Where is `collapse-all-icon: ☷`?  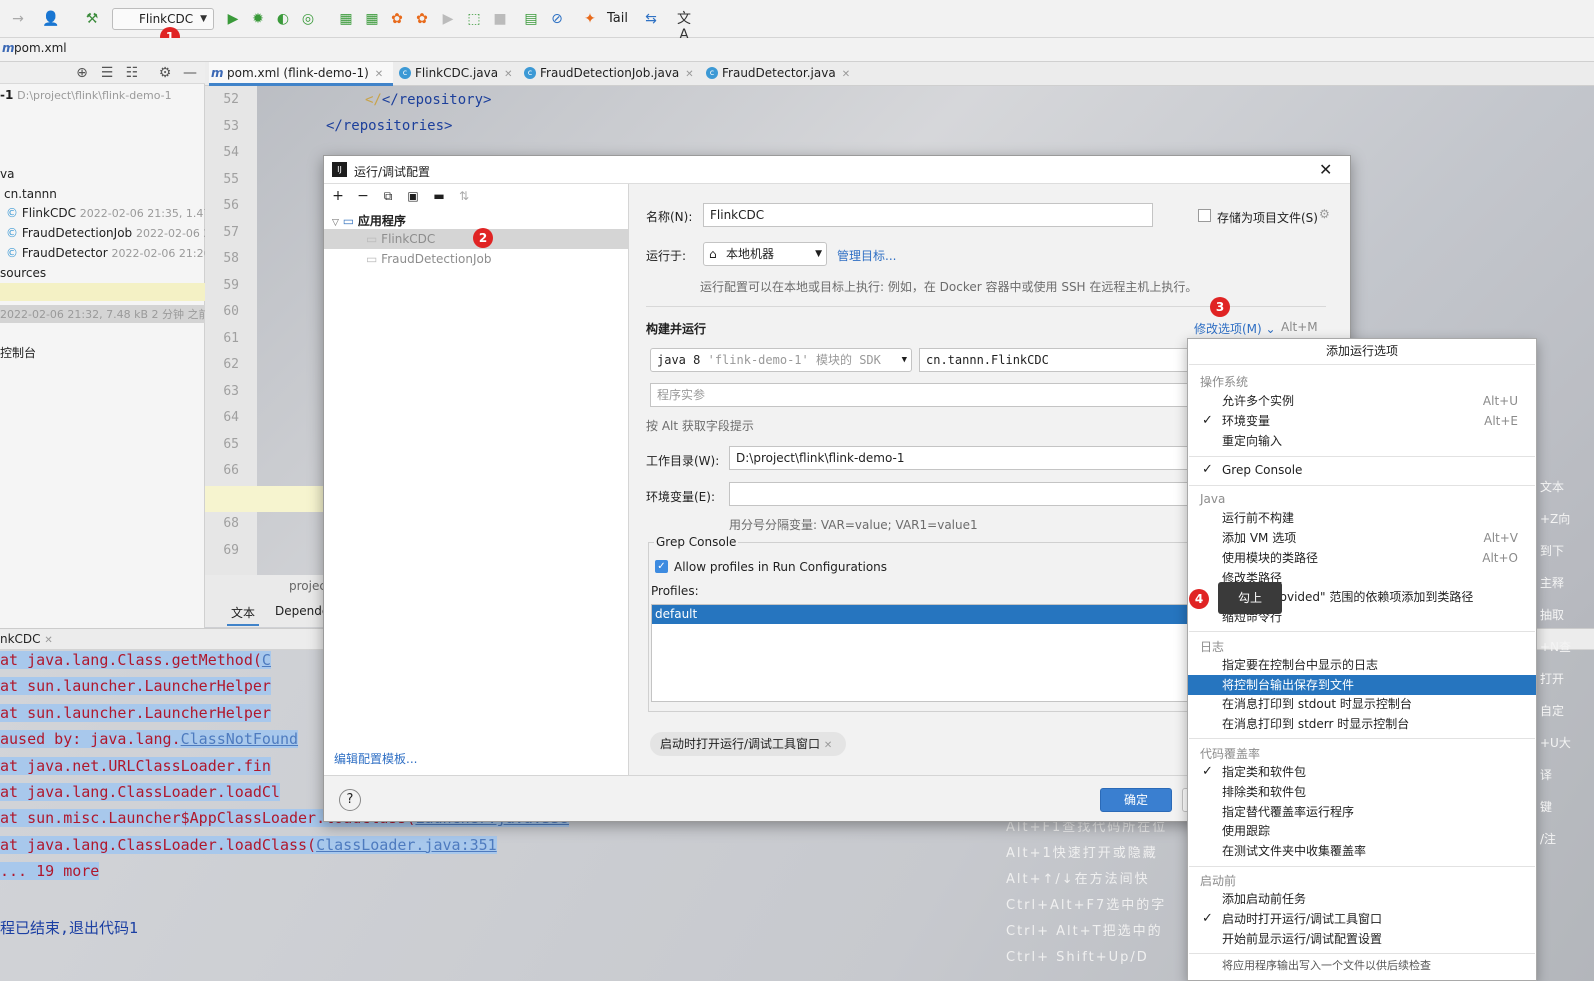
collapse-all-icon: ☷ is located at coordinates (132, 73).